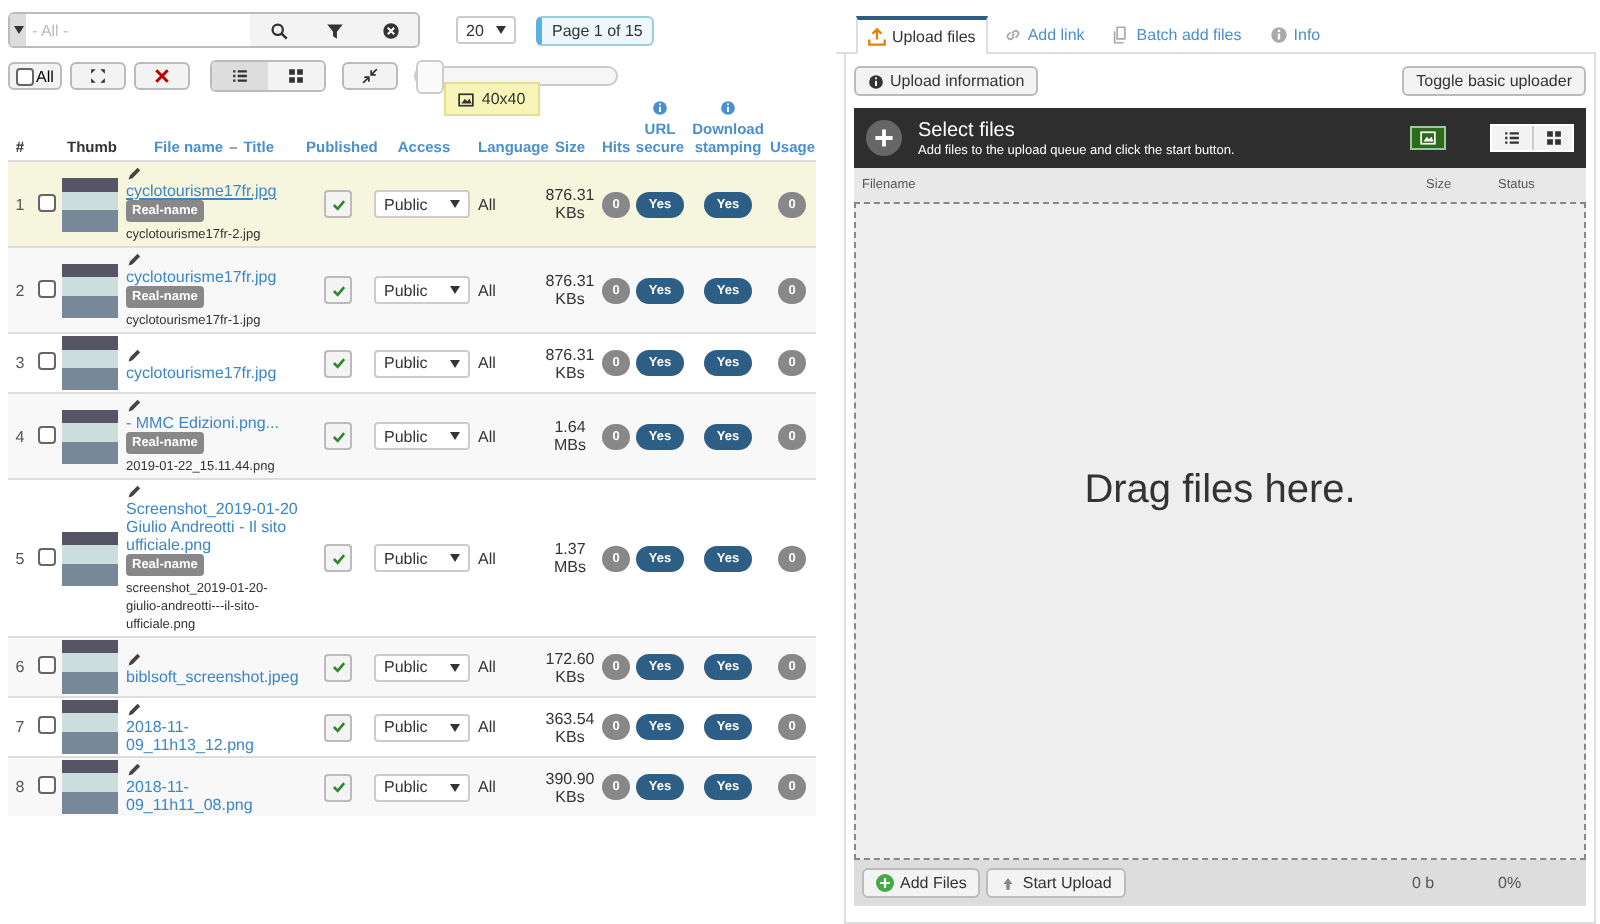 The height and width of the screenshot is (924, 1600). What do you see at coordinates (20, 787) in the screenshot?
I see `row-number: 8` at bounding box center [20, 787].